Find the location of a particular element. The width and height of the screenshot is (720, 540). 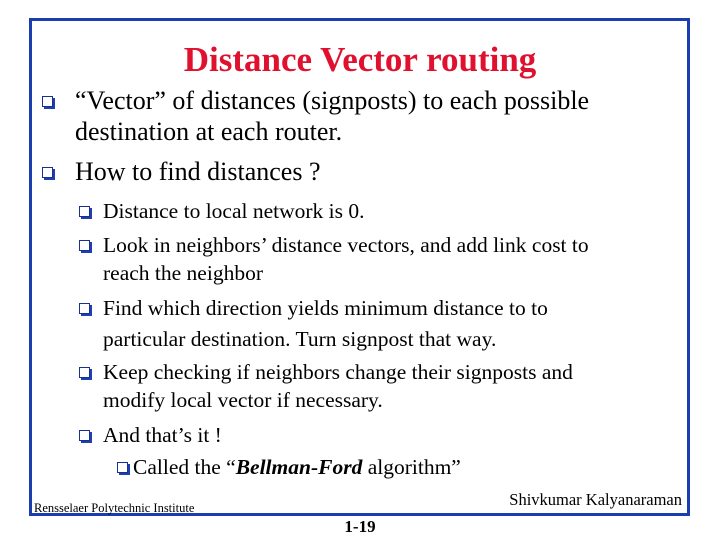

bullet-text-continued: reach the neighbor is located at coordinates (183, 273).